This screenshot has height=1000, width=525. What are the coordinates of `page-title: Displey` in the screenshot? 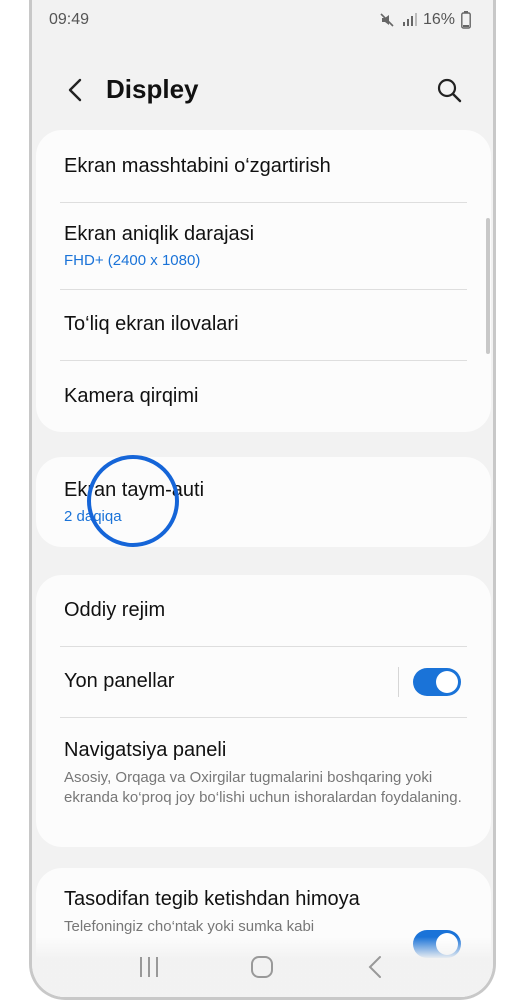 It's located at (152, 89).